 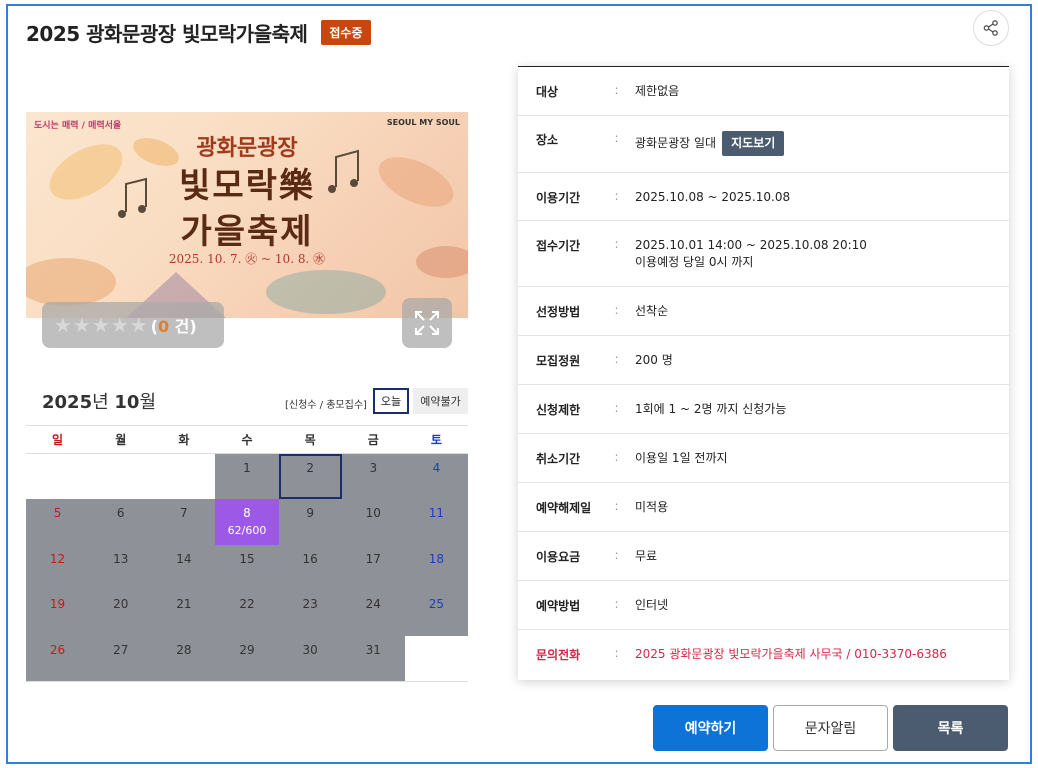 What do you see at coordinates (67, 402) in the screenshot?
I see `calendar-year: 2025` at bounding box center [67, 402].